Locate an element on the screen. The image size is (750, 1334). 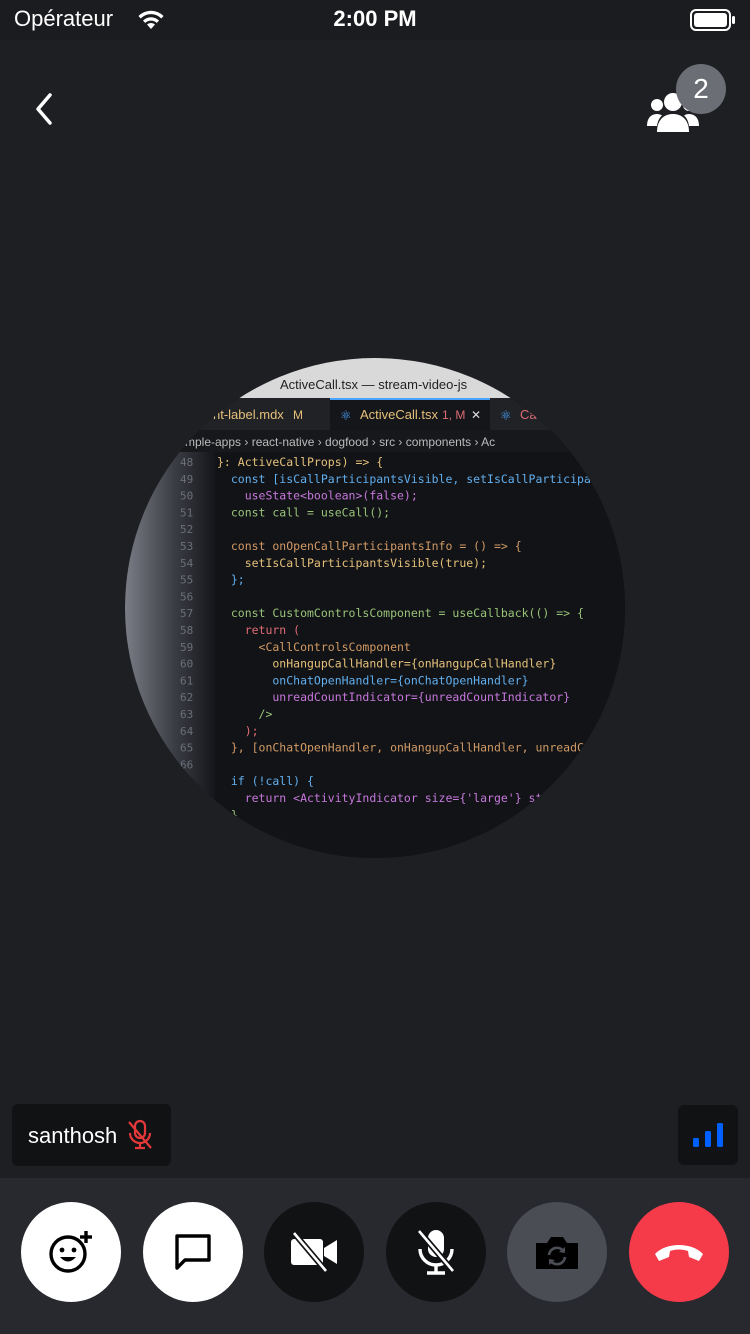
call-controls-bar is located at coordinates (375, 1256).